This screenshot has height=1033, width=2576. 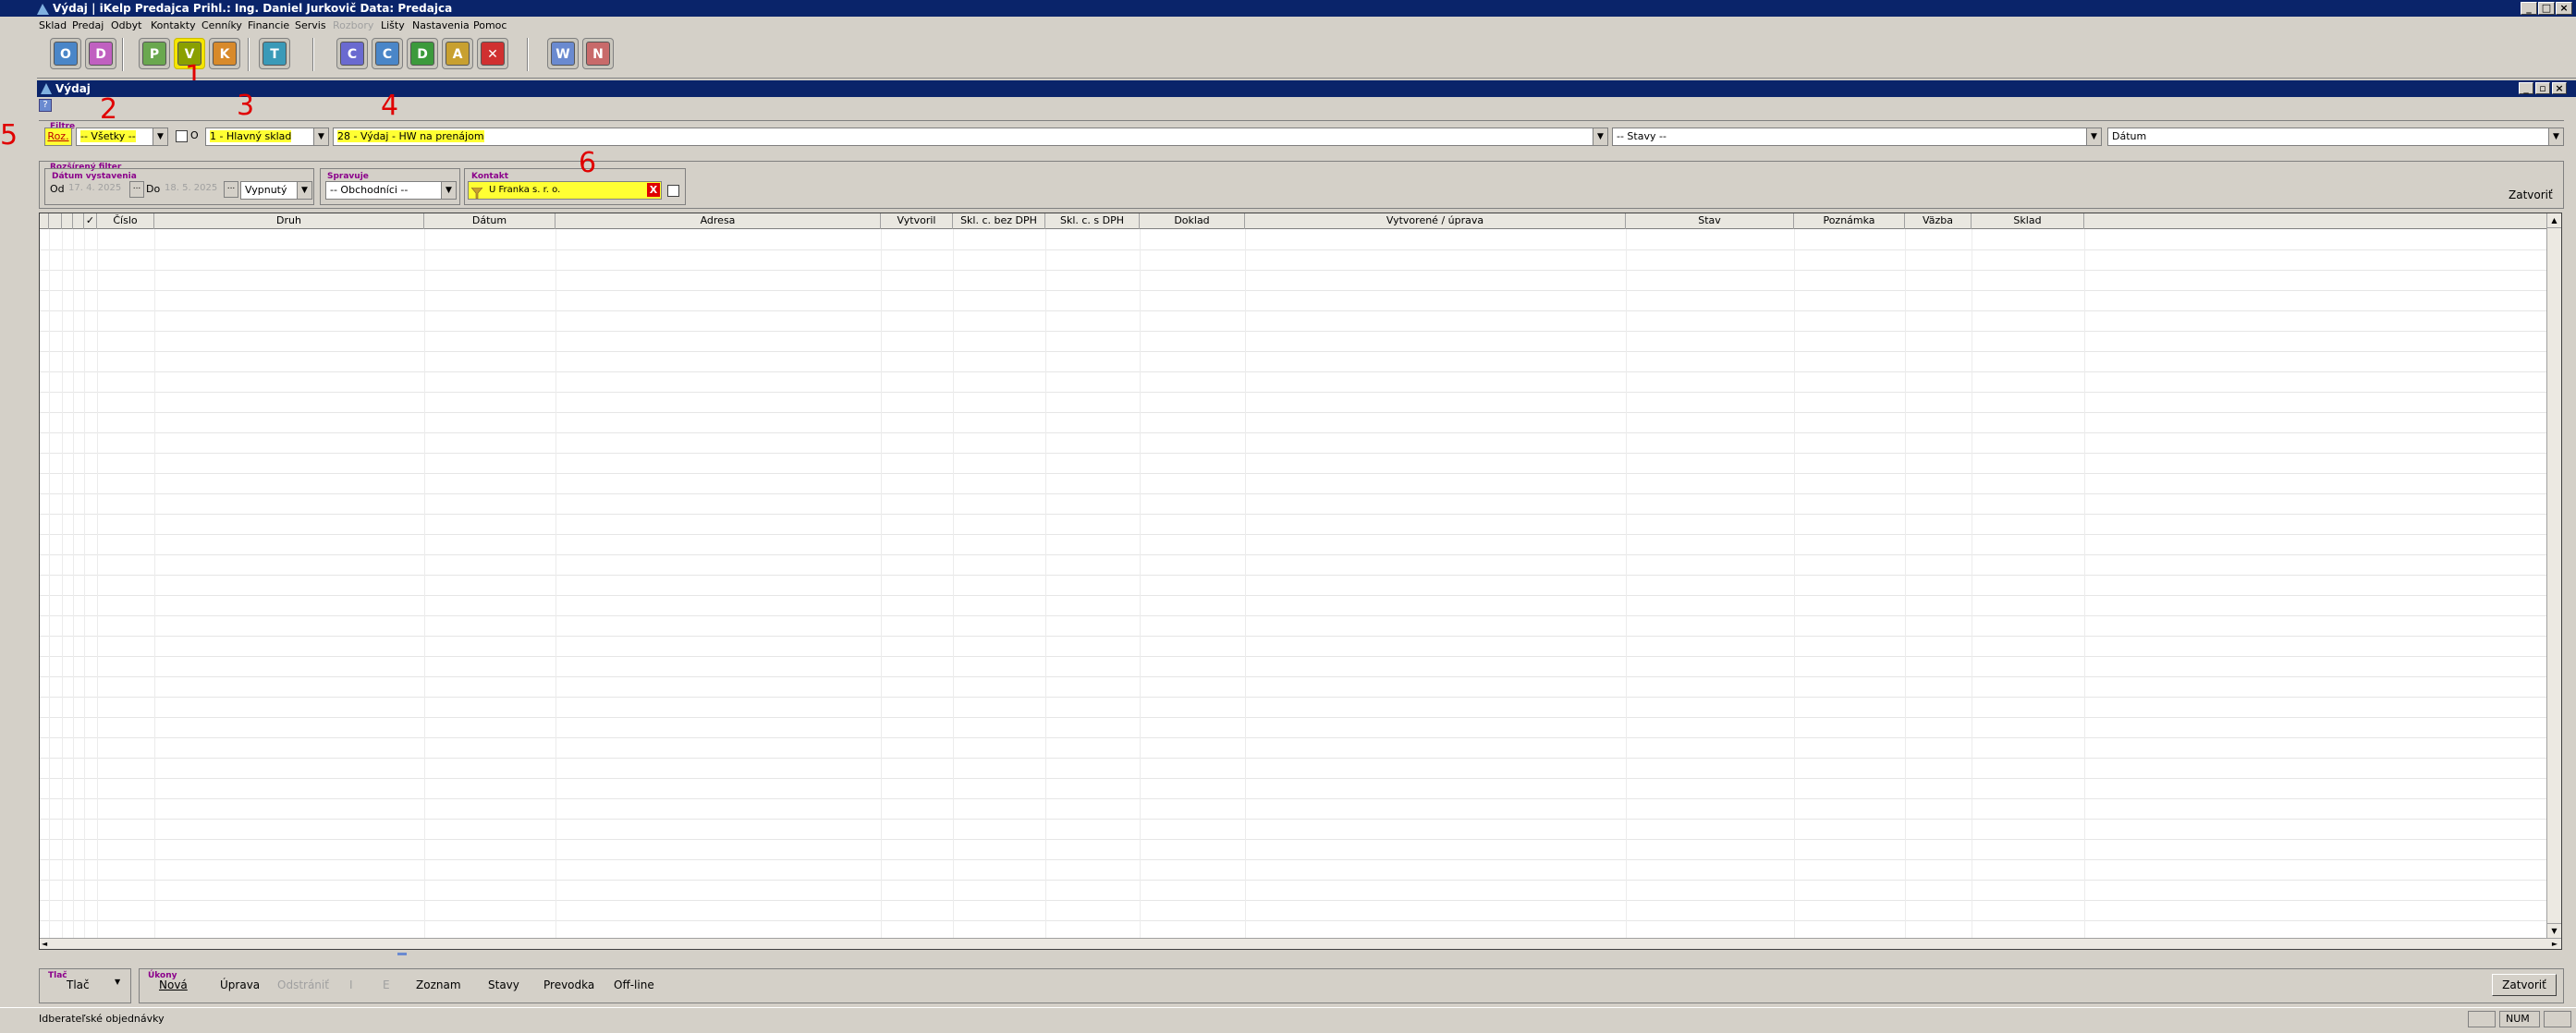 I want to click on stavy-select: -- Stavy -- ▼, so click(x=1857, y=137).